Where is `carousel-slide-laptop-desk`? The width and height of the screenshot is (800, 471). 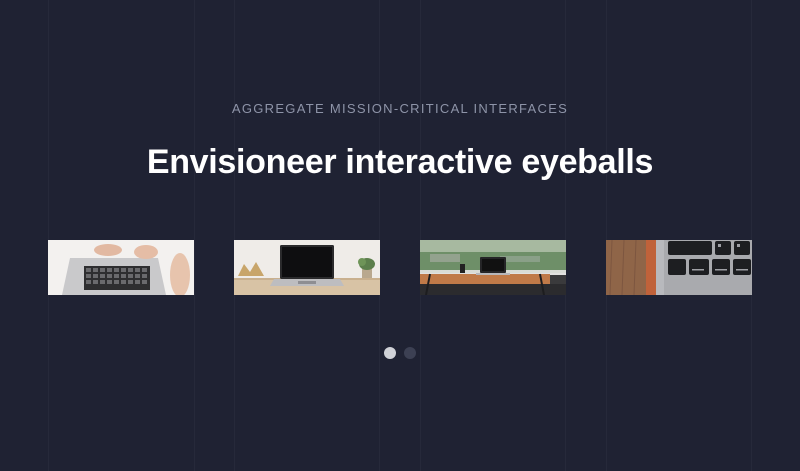
carousel-slide-laptop-desk is located at coordinates (307, 267).